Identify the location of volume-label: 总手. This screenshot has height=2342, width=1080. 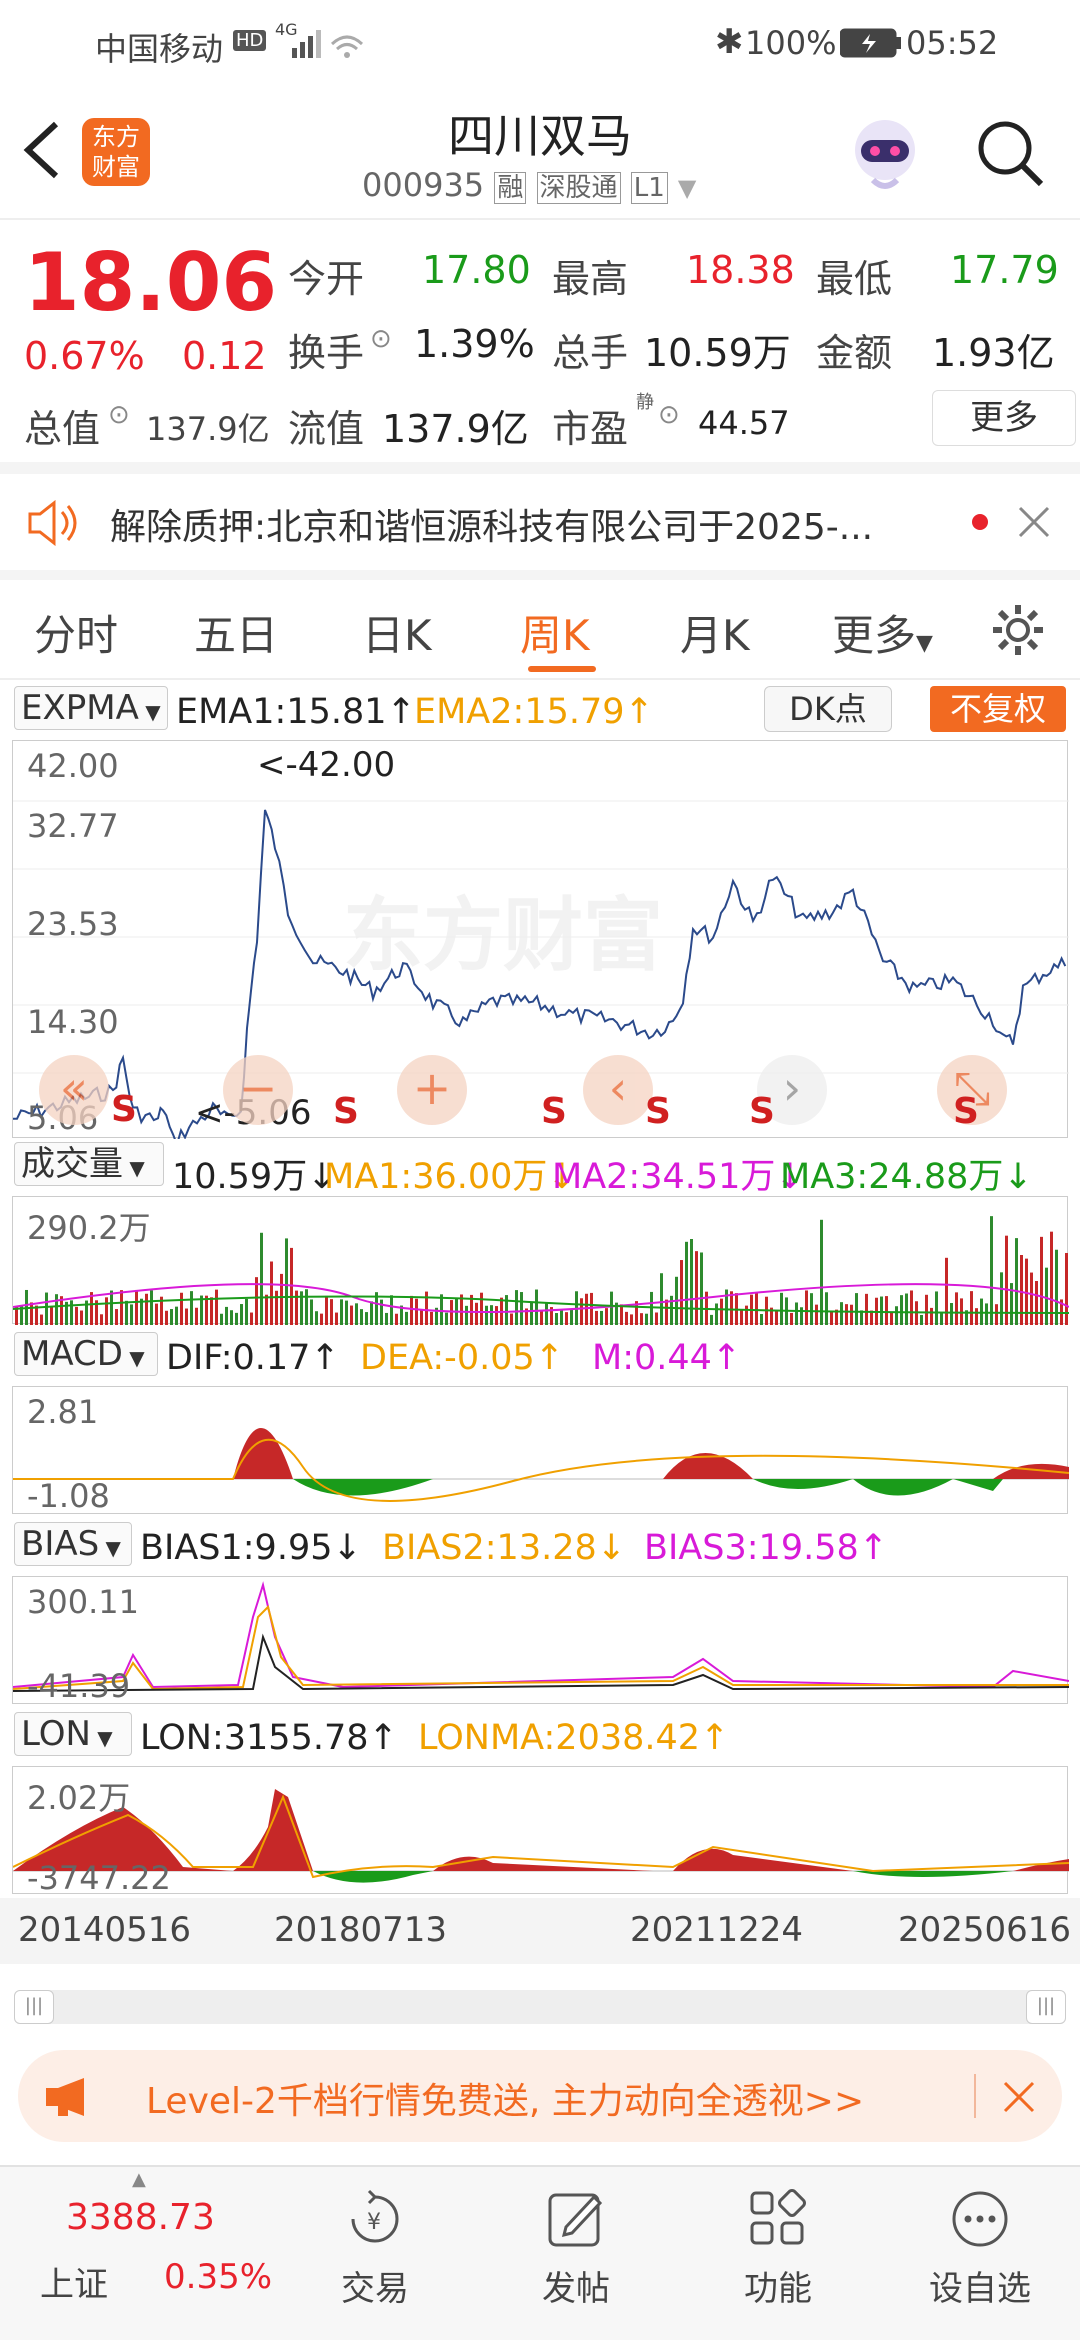
(590, 353).